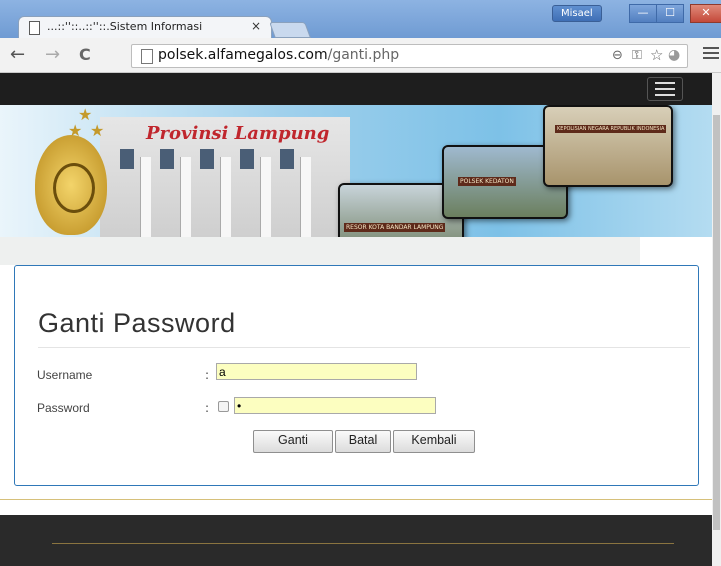 The height and width of the screenshot is (566, 721). I want to click on scrollbar, so click(716, 319).